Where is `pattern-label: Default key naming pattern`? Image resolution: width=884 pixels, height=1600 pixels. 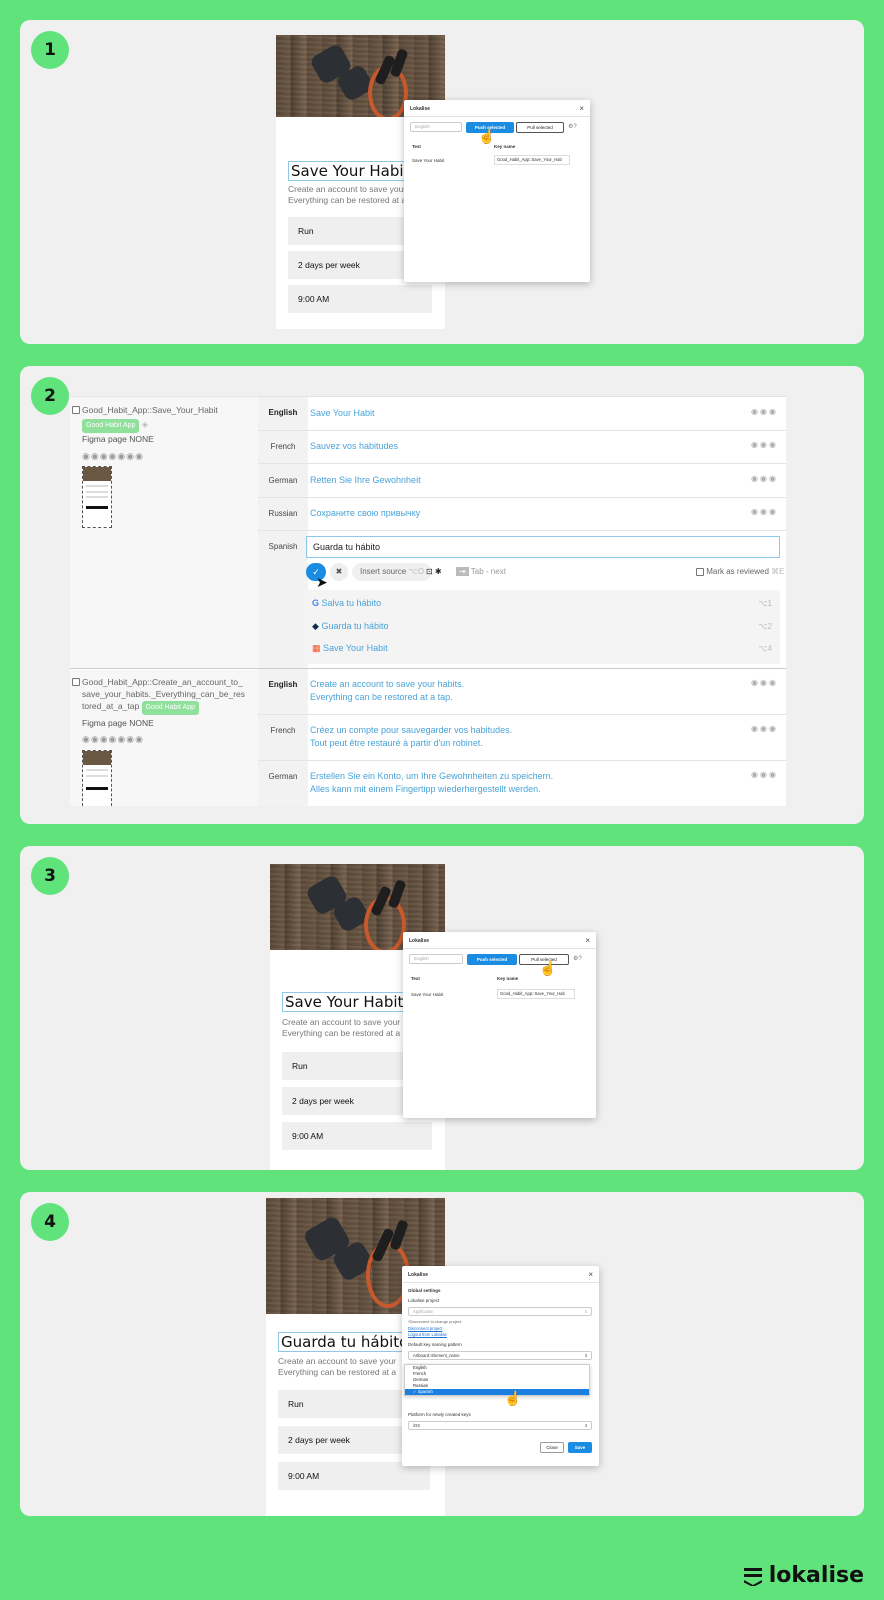 pattern-label: Default key naming pattern is located at coordinates (435, 1344).